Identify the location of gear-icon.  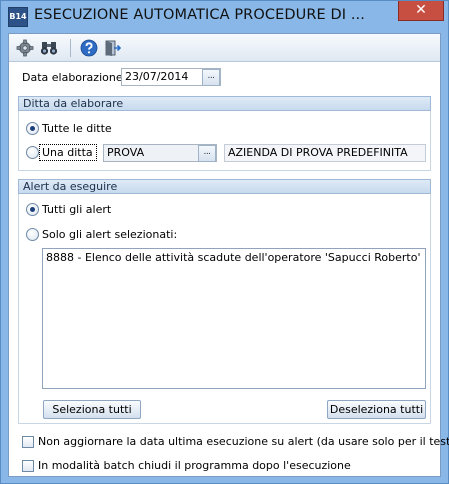
(25, 48).